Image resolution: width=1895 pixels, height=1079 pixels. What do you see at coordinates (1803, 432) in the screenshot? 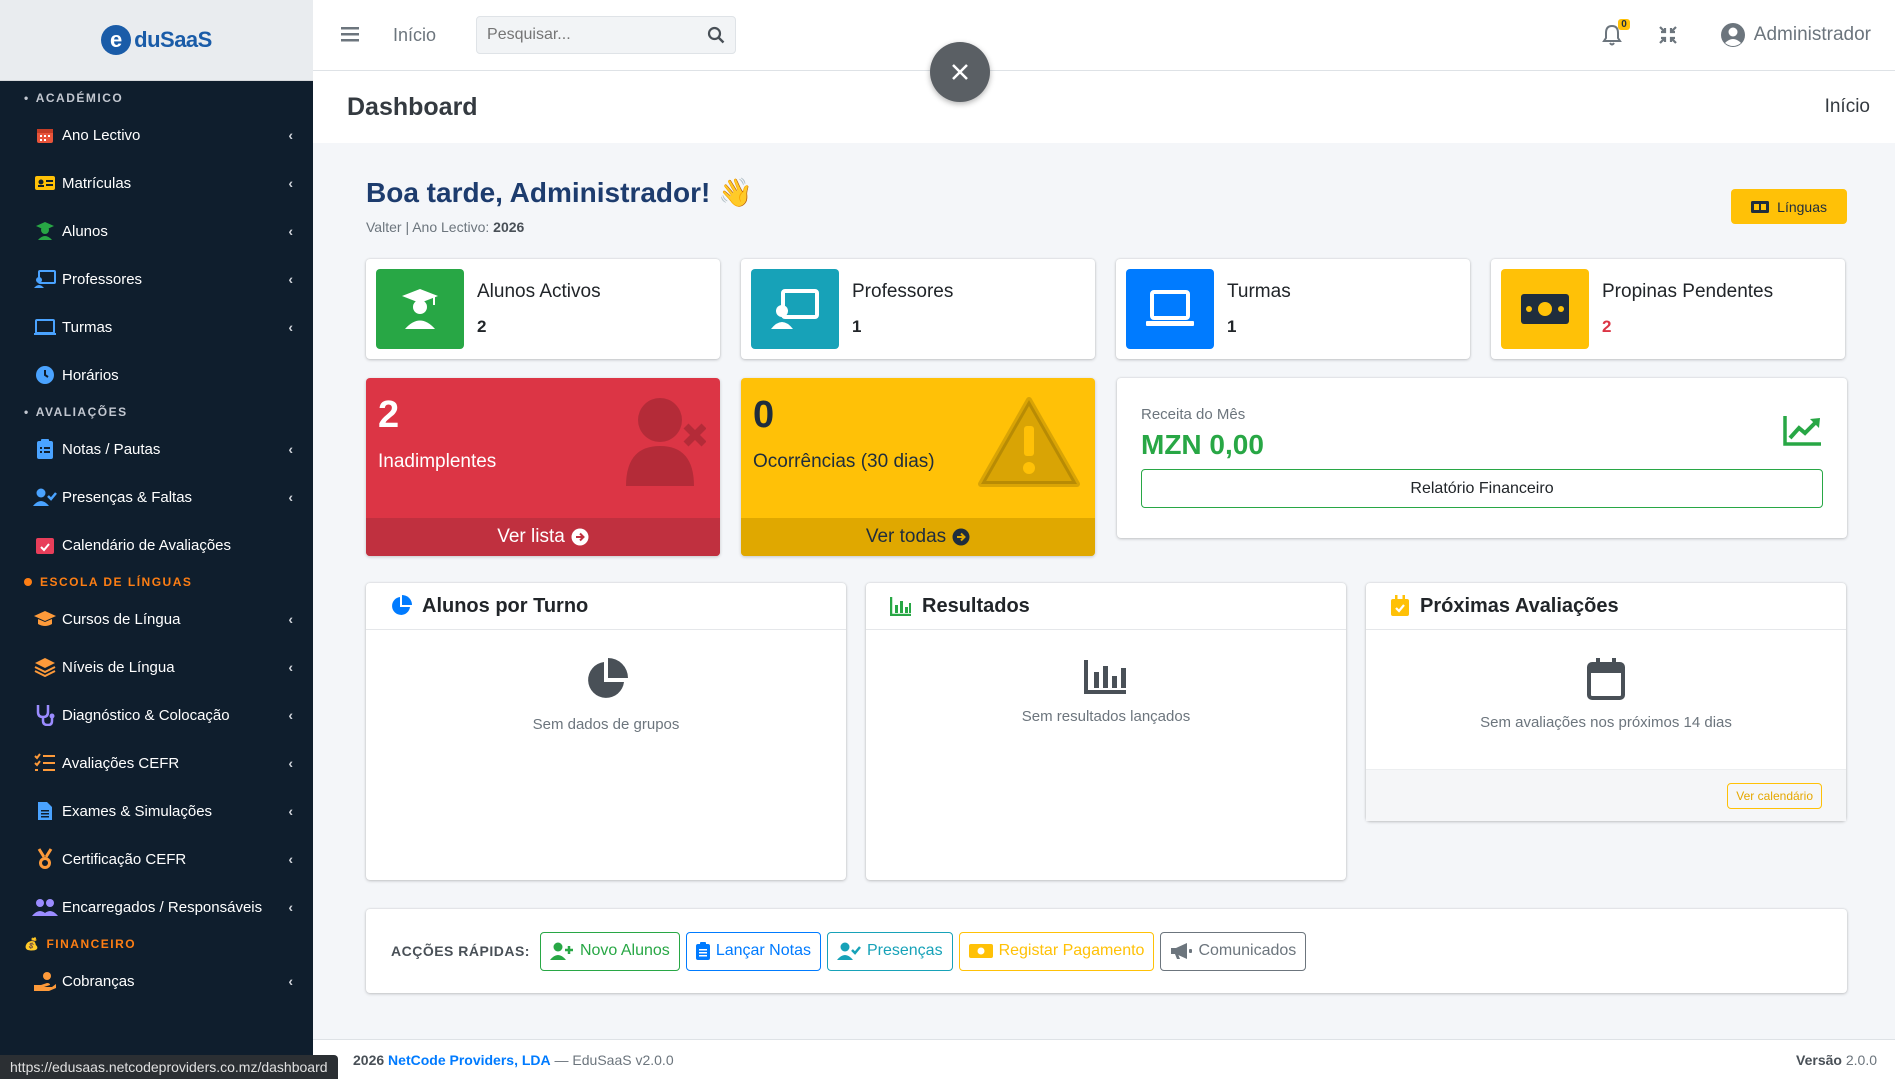
I see `chart-line-icon` at bounding box center [1803, 432].